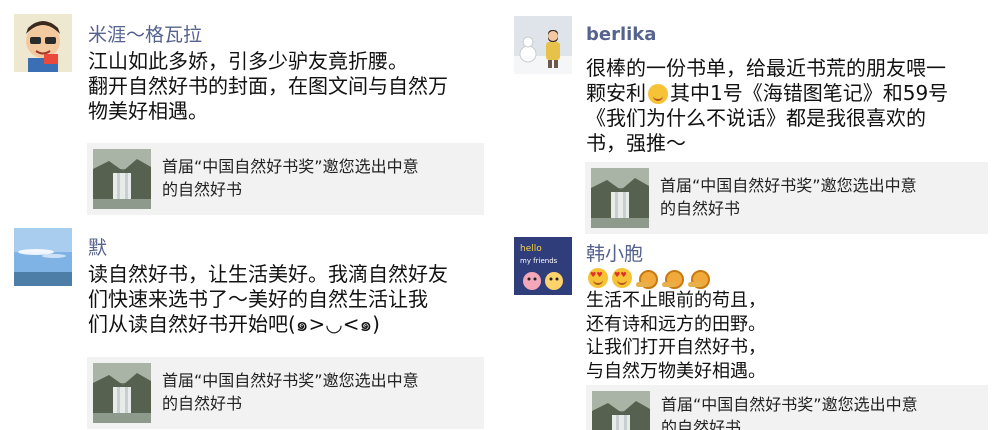 Image resolution: width=1000 pixels, height=430 pixels. What do you see at coordinates (97, 246) in the screenshot?
I see `author-name: 默` at bounding box center [97, 246].